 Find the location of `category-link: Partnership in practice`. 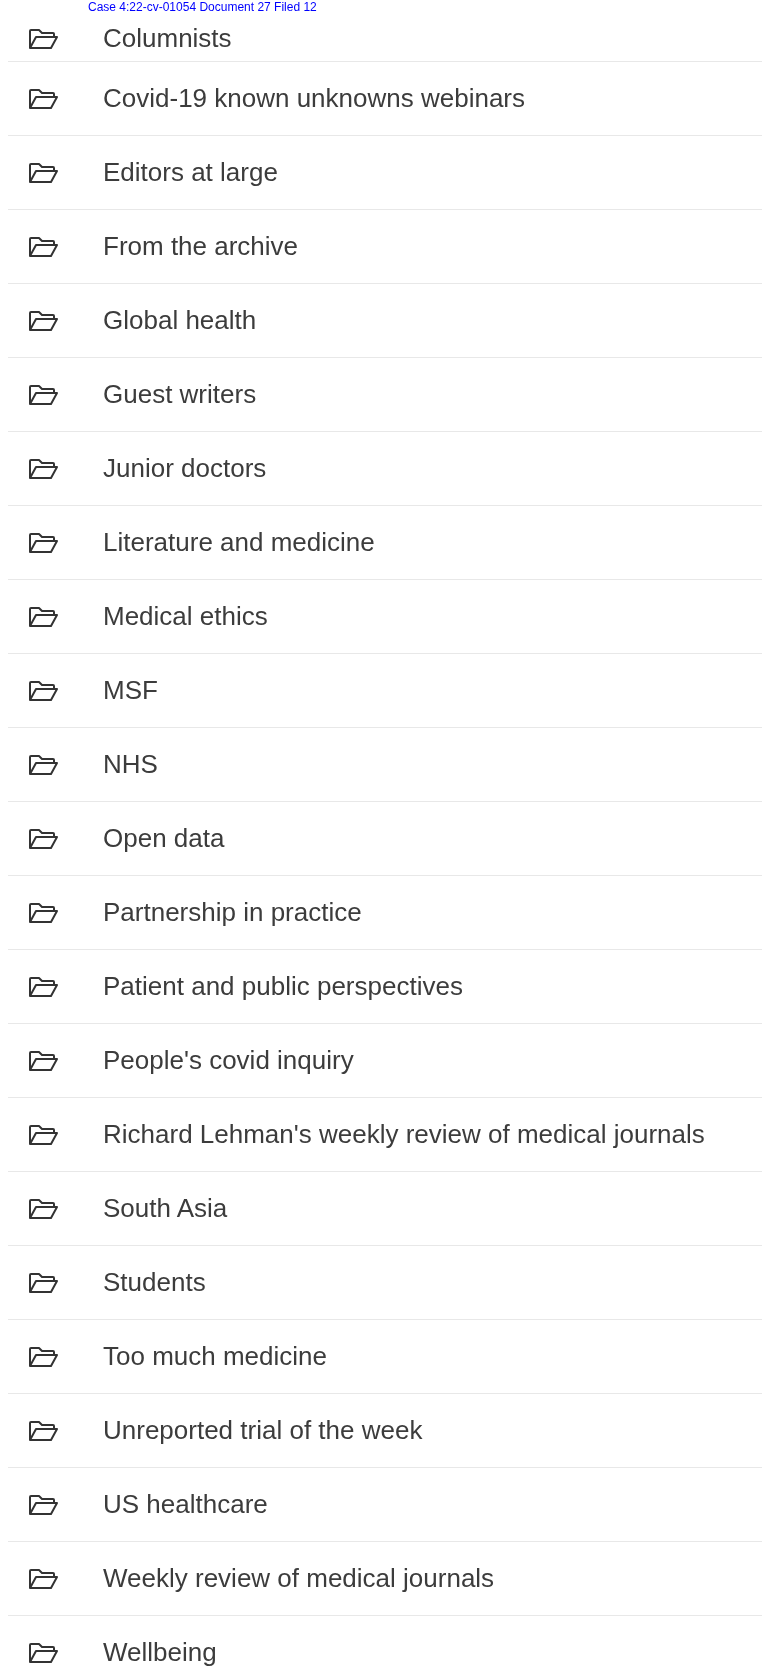

category-link: Partnership in practice is located at coordinates (232, 912).